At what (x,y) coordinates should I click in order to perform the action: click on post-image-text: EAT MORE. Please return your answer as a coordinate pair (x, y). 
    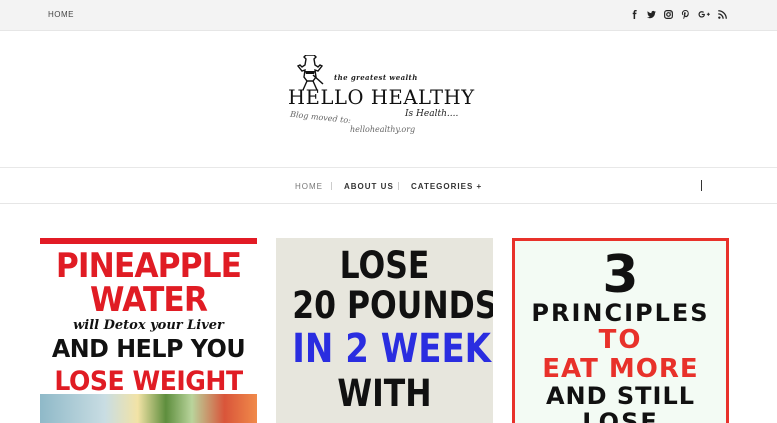
    Looking at the image, I should click on (620, 369).